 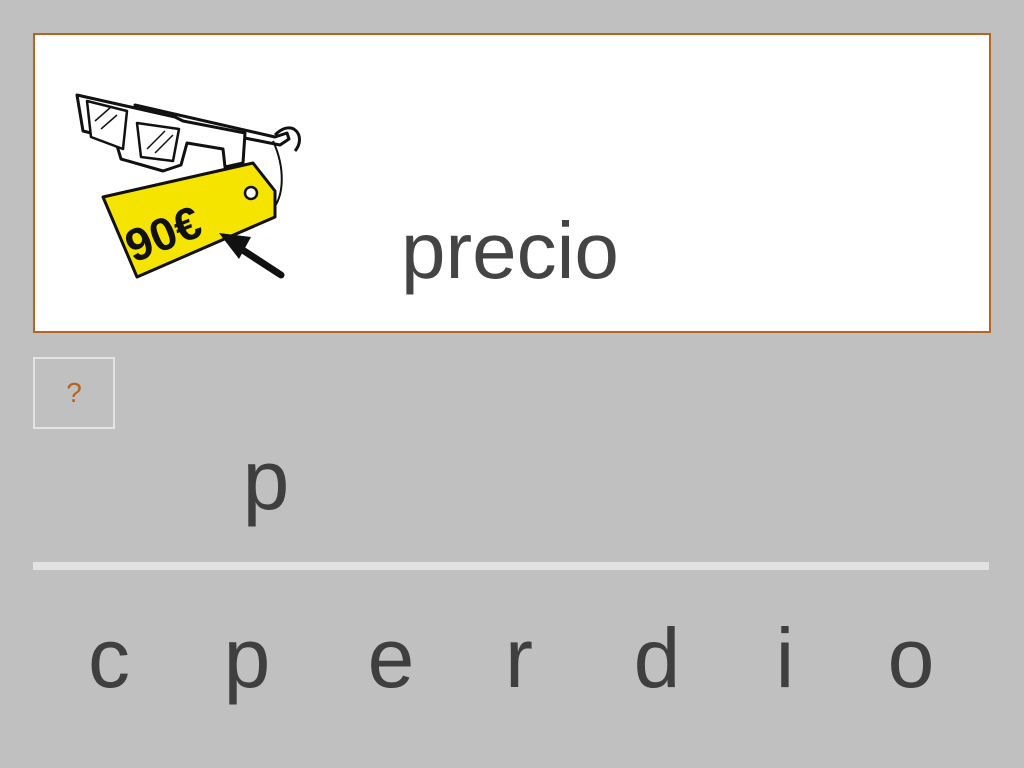 What do you see at coordinates (785, 658) in the screenshot?
I see `letter-choice-i: i` at bounding box center [785, 658].